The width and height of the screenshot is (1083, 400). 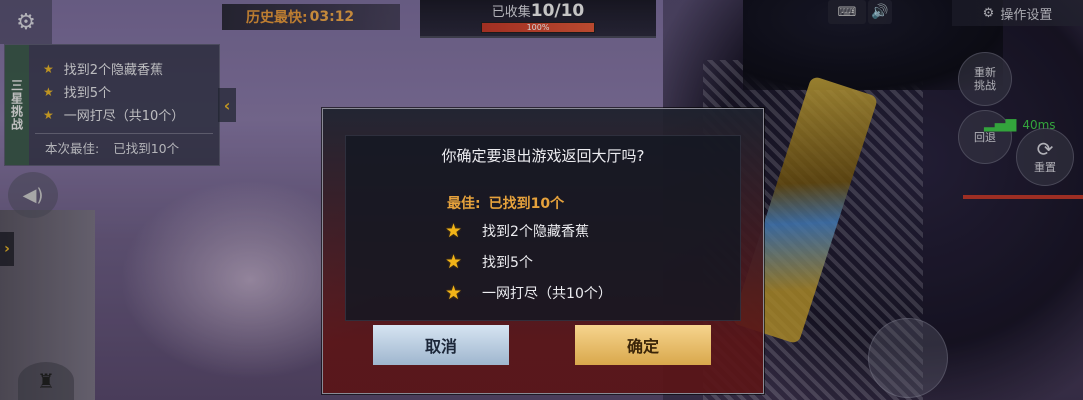 I want to click on dialog-challenge-item: ★ 找到5个, so click(x=489, y=261).